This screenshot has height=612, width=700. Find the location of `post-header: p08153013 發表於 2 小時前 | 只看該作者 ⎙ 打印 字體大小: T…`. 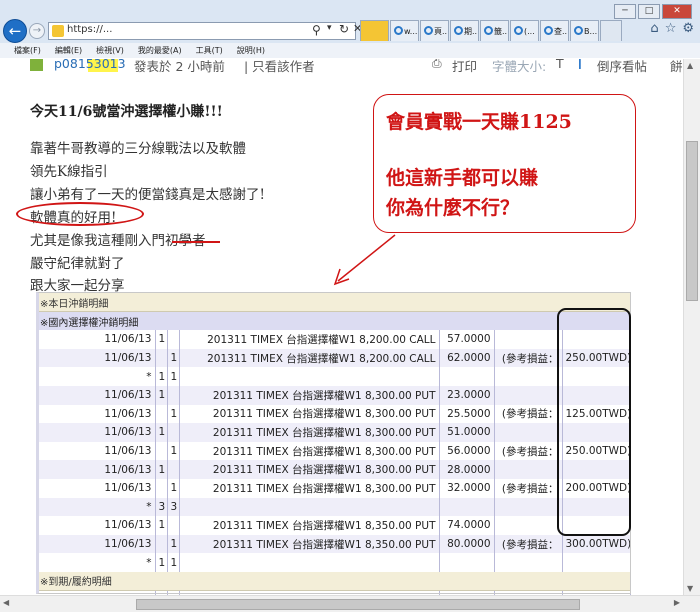

post-header: p08153013 發表於 2 小時前 | 只看該作者 ⎙ 打印 字體大小: T… is located at coordinates (356, 67).